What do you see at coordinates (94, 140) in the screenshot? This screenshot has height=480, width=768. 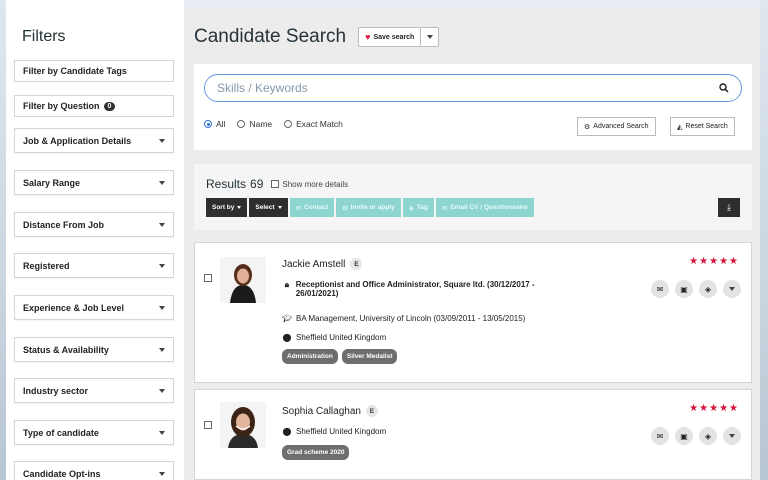 I see `filter-job-application-details: Job & Application Details` at bounding box center [94, 140].